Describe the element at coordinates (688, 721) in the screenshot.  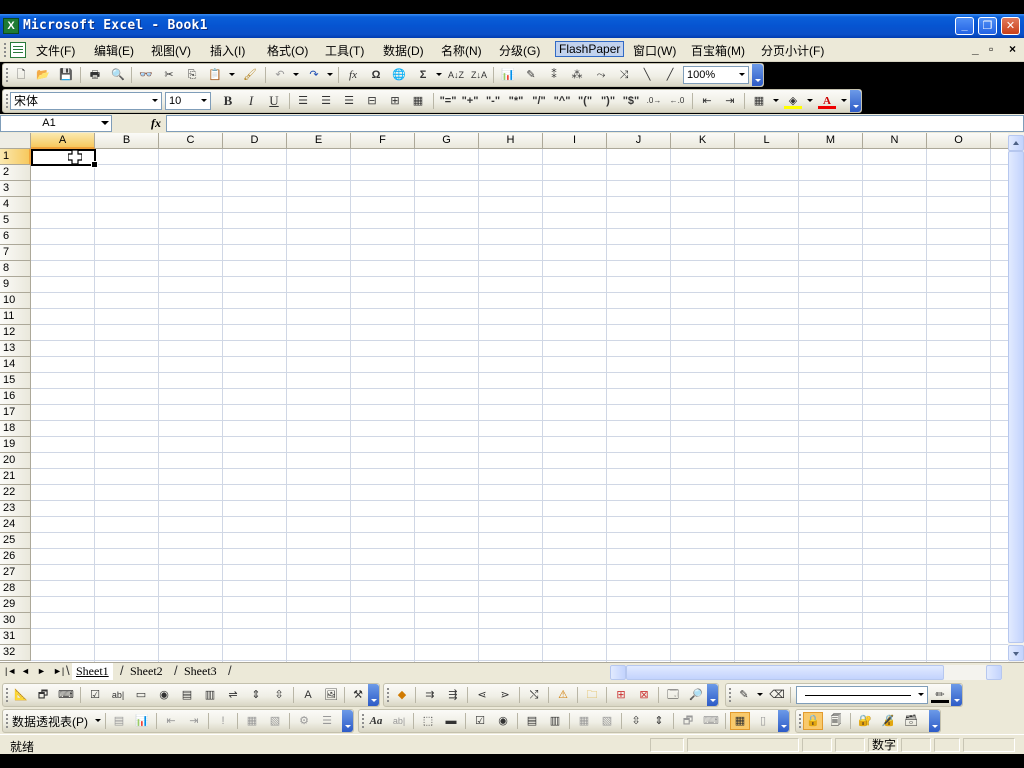
I see `control-properties-icon: 🗗` at that location.